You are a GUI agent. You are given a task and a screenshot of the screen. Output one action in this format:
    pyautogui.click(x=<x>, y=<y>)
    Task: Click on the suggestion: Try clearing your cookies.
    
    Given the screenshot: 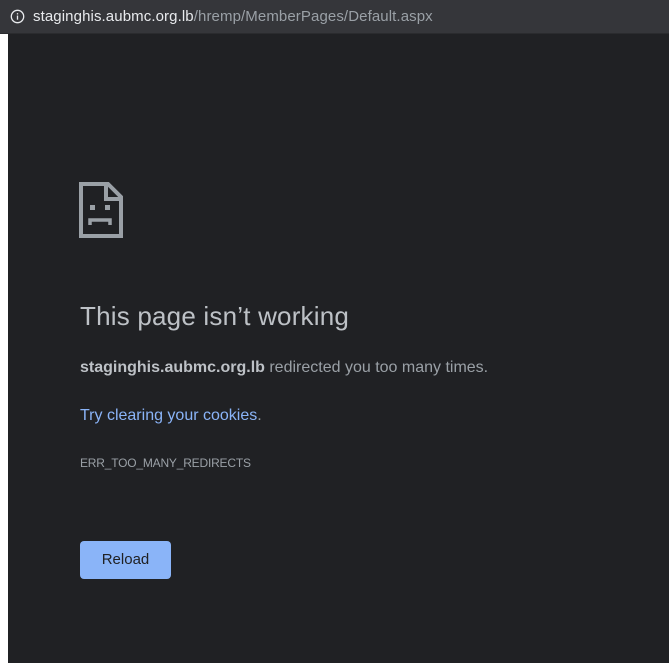 What is the action you would take?
    pyautogui.click(x=171, y=416)
    